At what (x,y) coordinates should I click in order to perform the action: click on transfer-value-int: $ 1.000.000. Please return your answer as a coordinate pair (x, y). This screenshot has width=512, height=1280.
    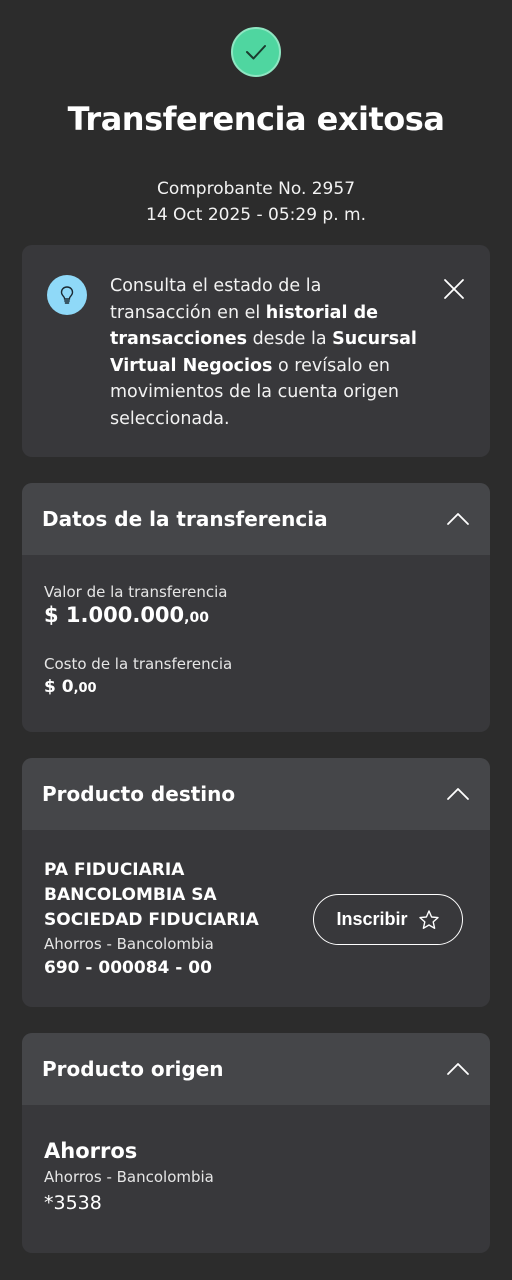
    Looking at the image, I should click on (114, 615).